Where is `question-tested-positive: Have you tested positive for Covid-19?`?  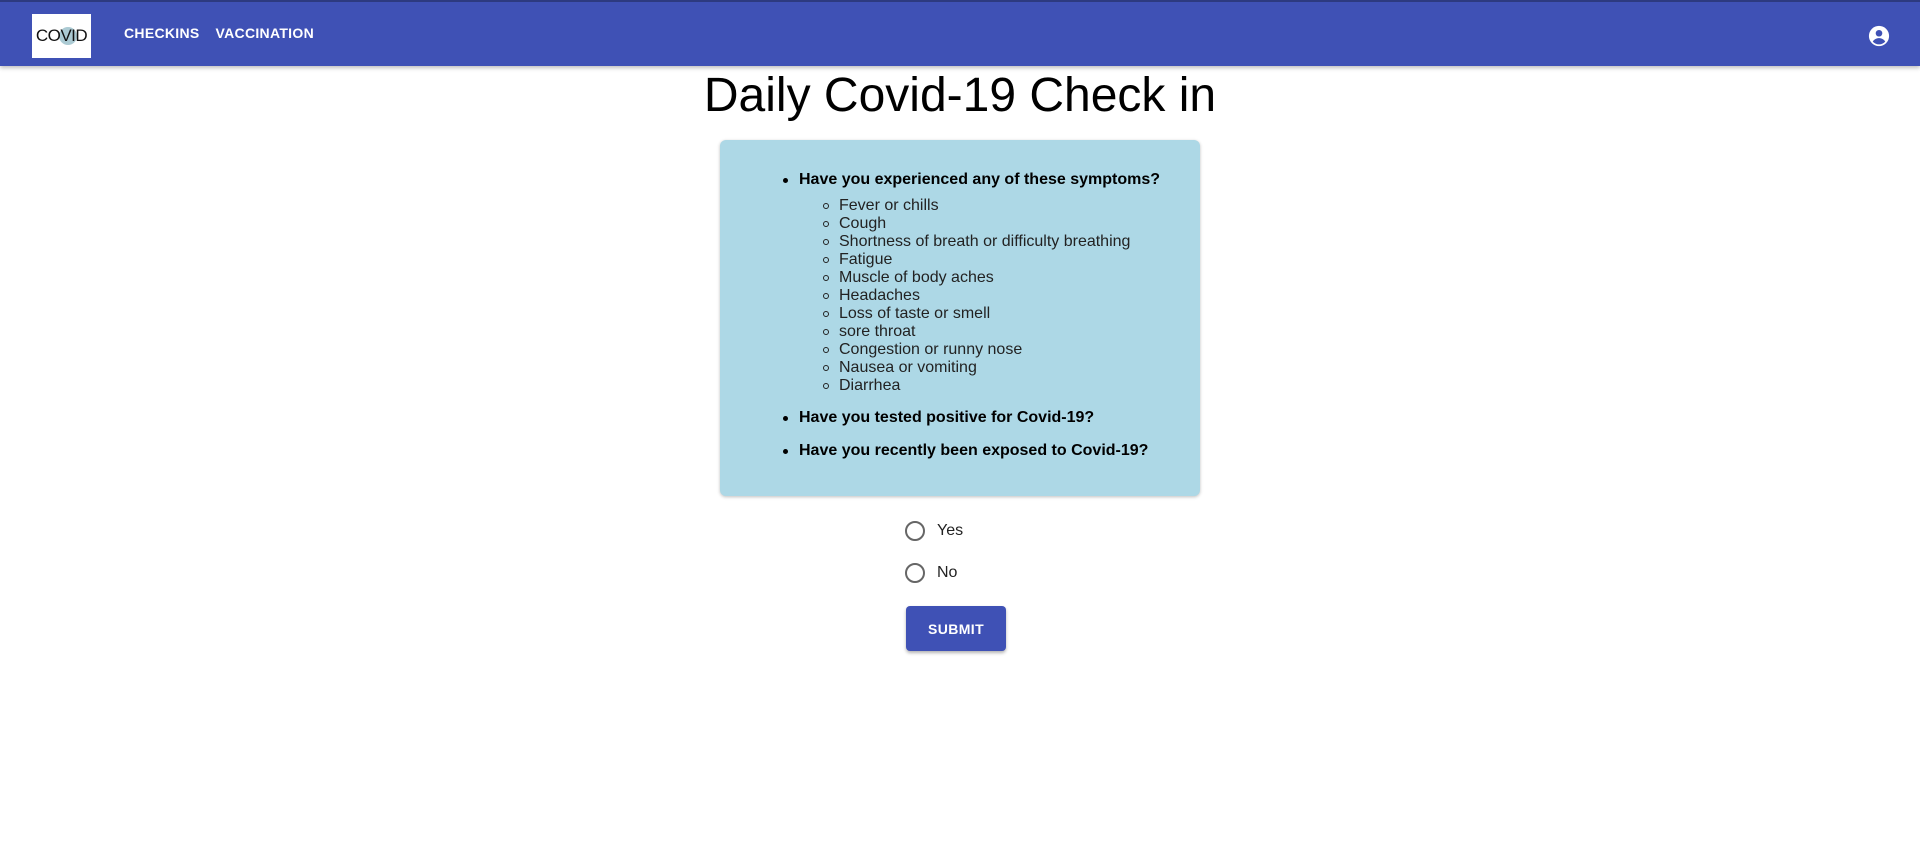
question-tested-positive: Have you tested positive for Covid-19? is located at coordinates (986, 418).